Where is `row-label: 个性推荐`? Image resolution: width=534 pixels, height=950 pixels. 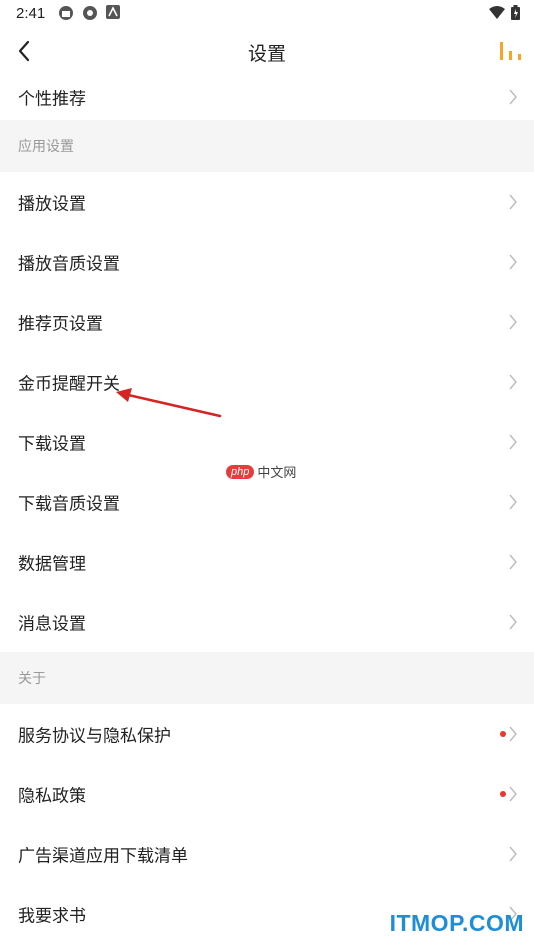
row-label: 个性推荐 is located at coordinates (52, 99).